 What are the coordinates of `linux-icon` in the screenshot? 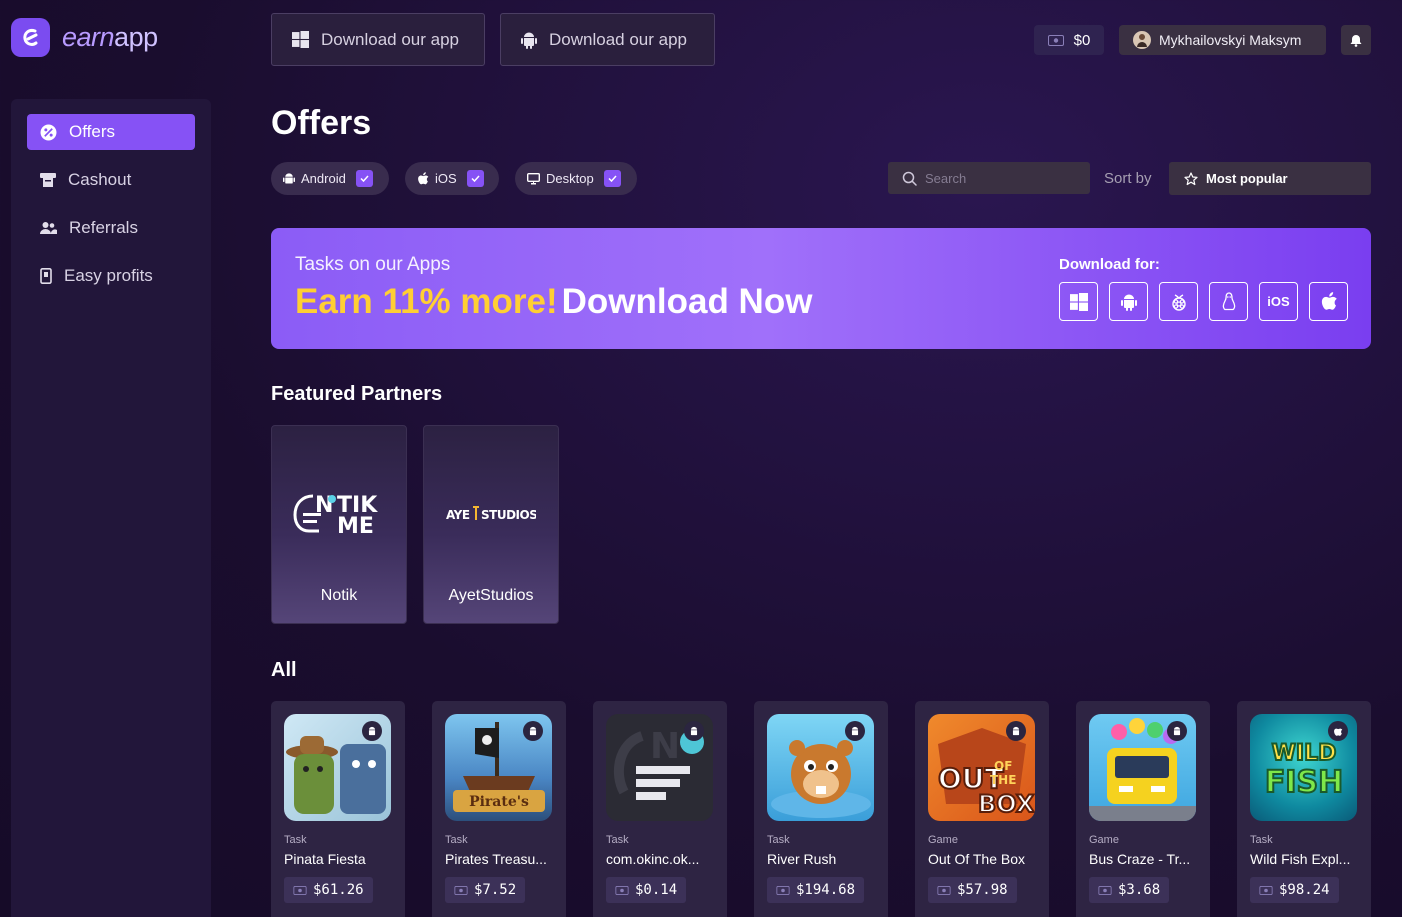 It's located at (1228, 300).